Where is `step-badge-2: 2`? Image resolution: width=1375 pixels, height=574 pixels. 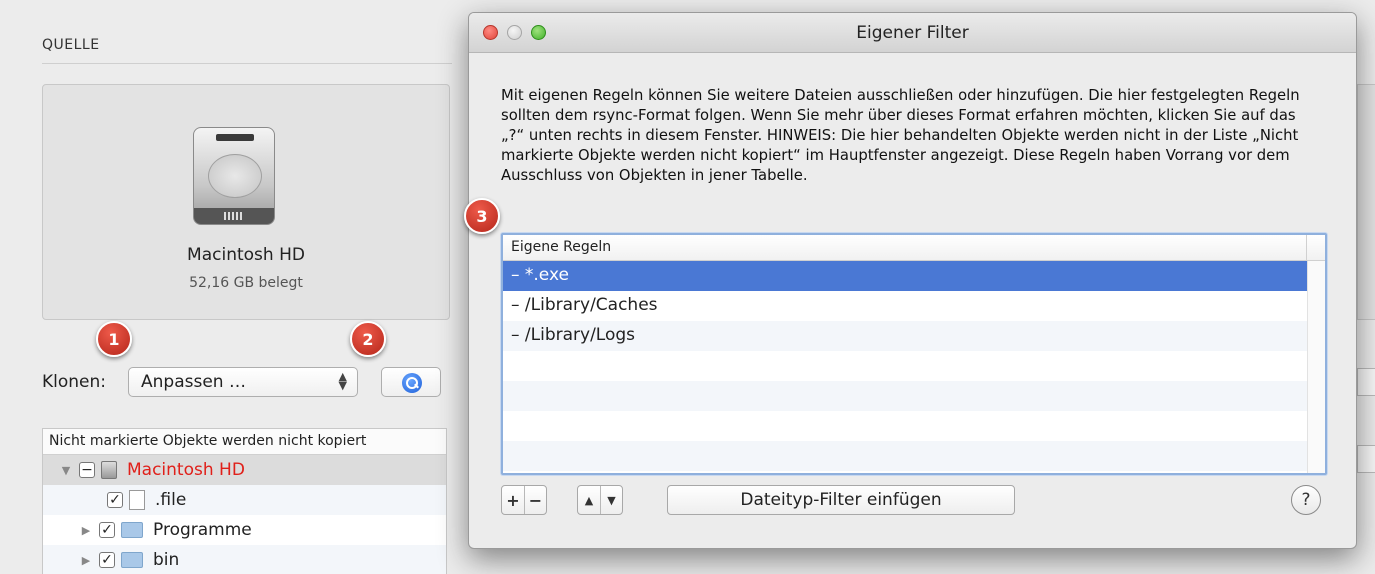
step-badge-2: 2 is located at coordinates (368, 339).